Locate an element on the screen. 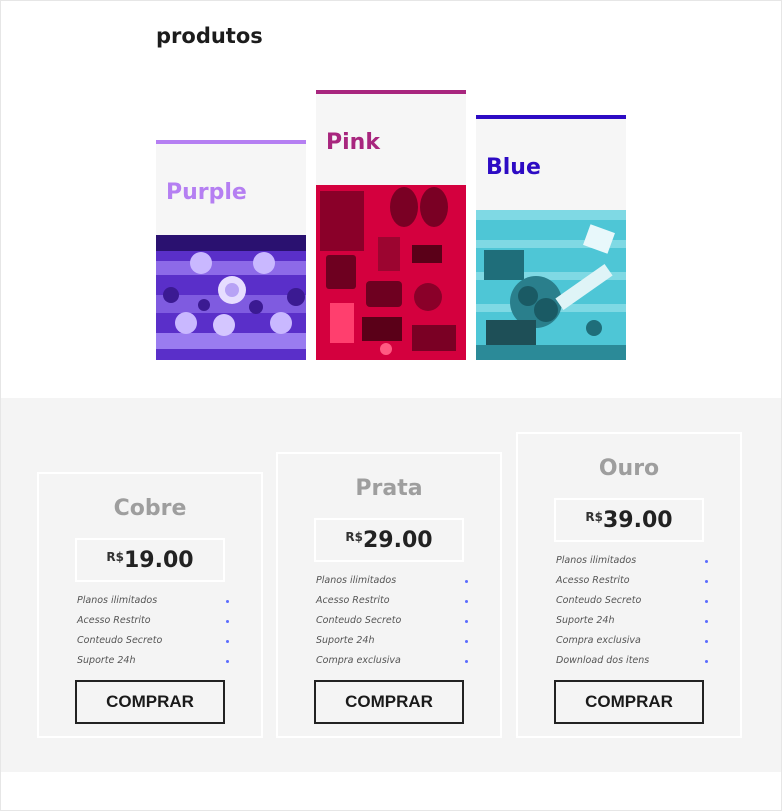 The height and width of the screenshot is (811, 782). plan-name: Prata is located at coordinates (389, 488).